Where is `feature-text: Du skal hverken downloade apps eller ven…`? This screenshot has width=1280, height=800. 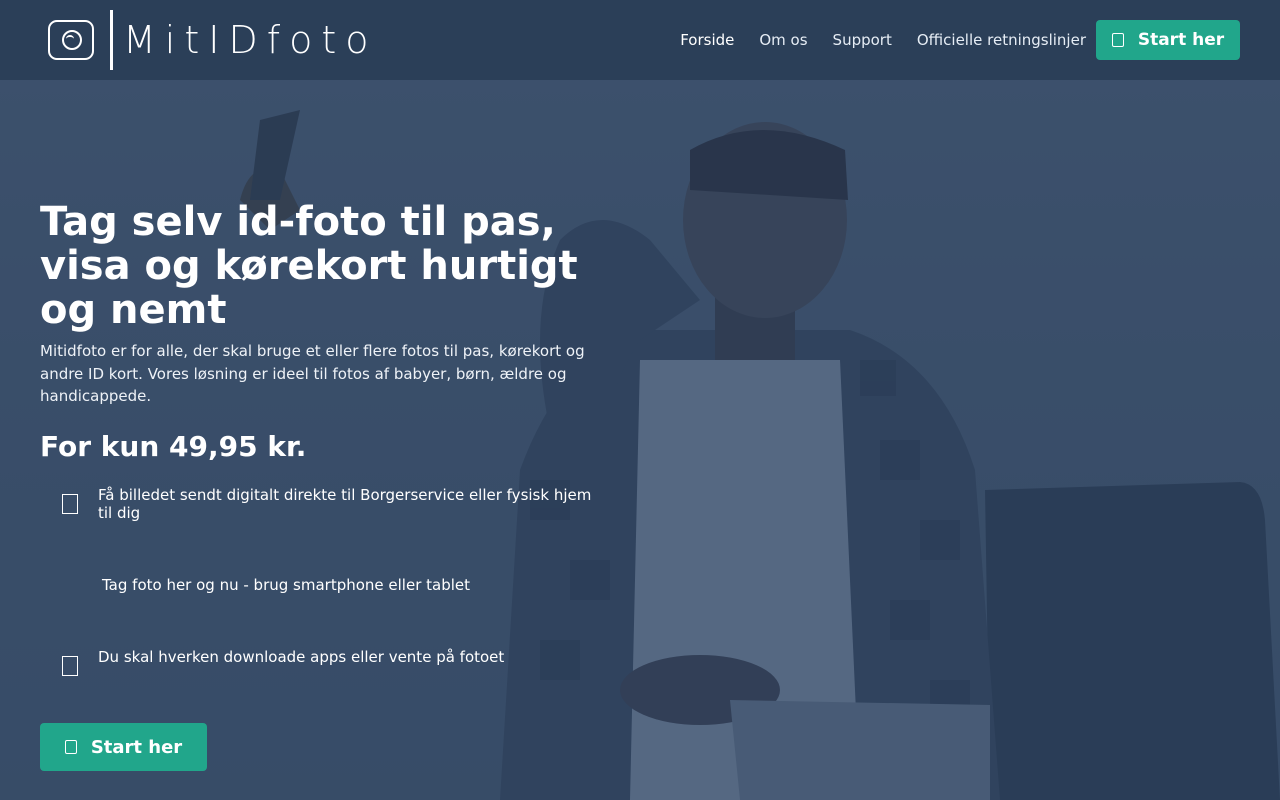 feature-text: Du skal hverken downloade apps eller ven… is located at coordinates (301, 657).